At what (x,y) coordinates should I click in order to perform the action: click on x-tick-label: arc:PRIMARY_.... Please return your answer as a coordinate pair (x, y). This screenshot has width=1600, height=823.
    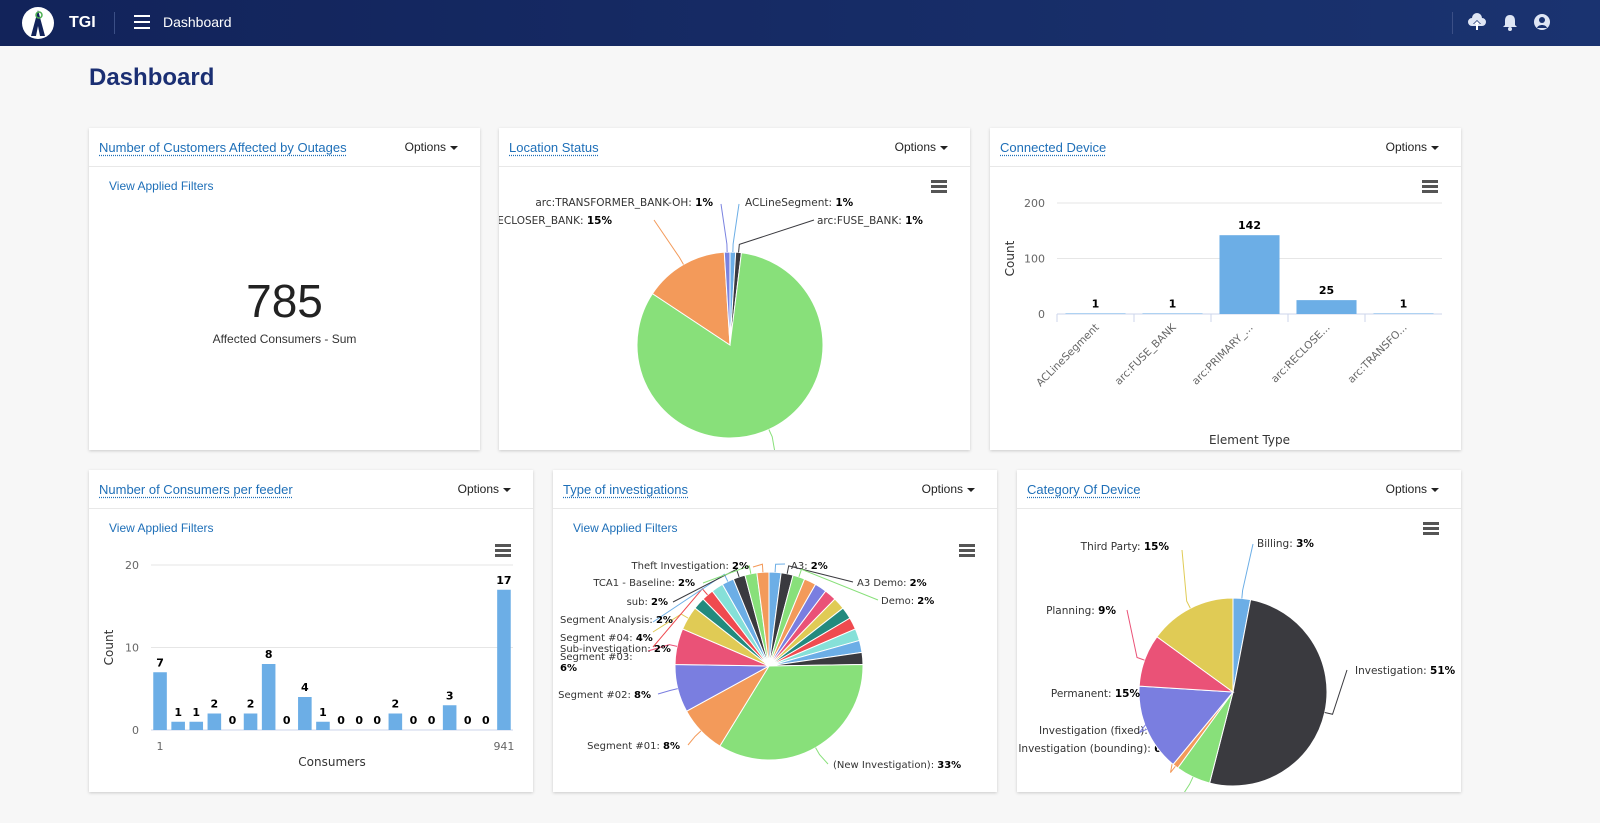
    Looking at the image, I should click on (1223, 355).